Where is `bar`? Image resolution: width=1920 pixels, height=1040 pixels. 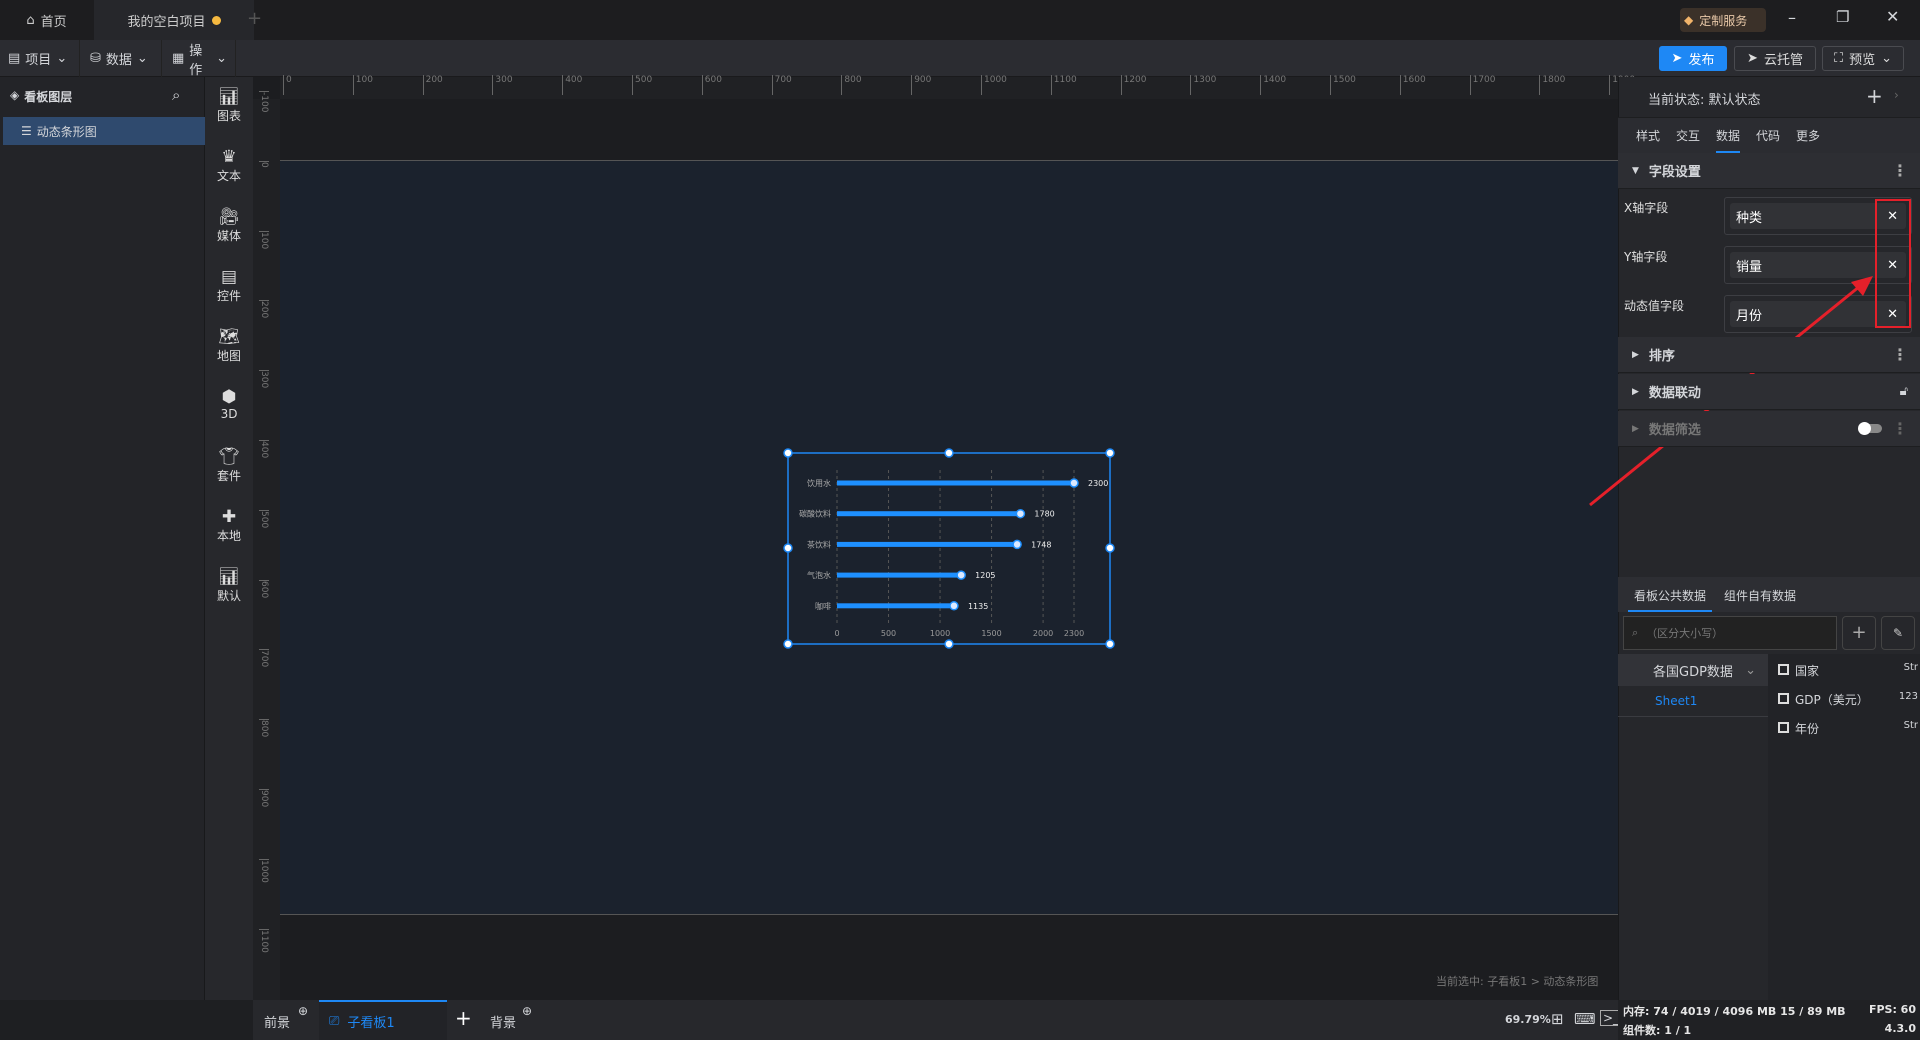 bar is located at coordinates (927, 544).